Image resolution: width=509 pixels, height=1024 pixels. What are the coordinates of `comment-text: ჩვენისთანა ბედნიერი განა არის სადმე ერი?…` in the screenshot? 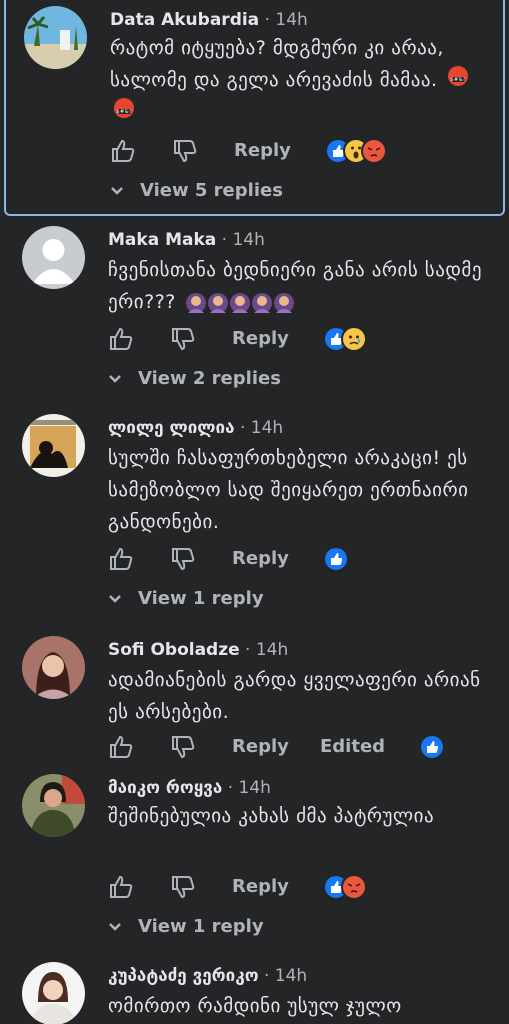 It's located at (295, 286).